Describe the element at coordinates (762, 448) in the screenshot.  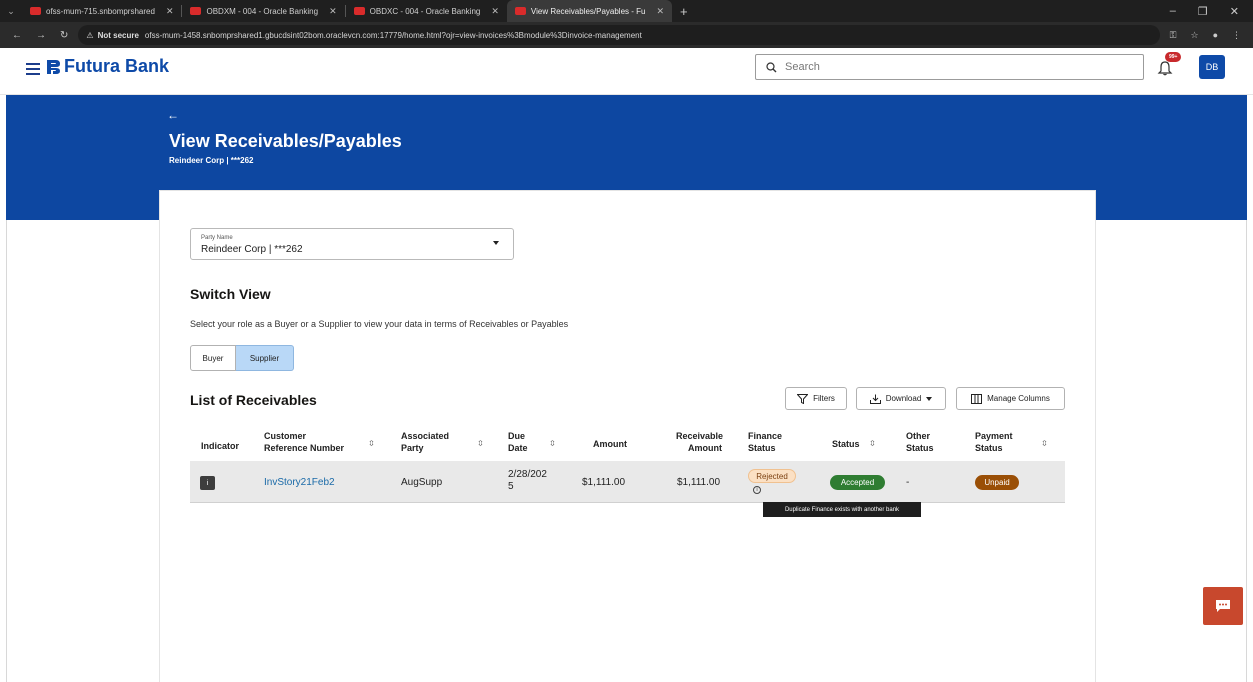
I see `header-finance-line2: Status` at that location.